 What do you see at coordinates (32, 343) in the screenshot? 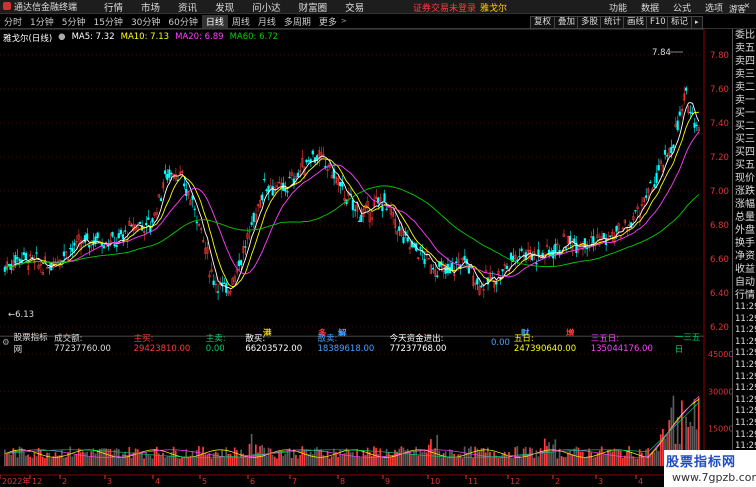
I see `indicator-title: 股票指标网` at bounding box center [32, 343].